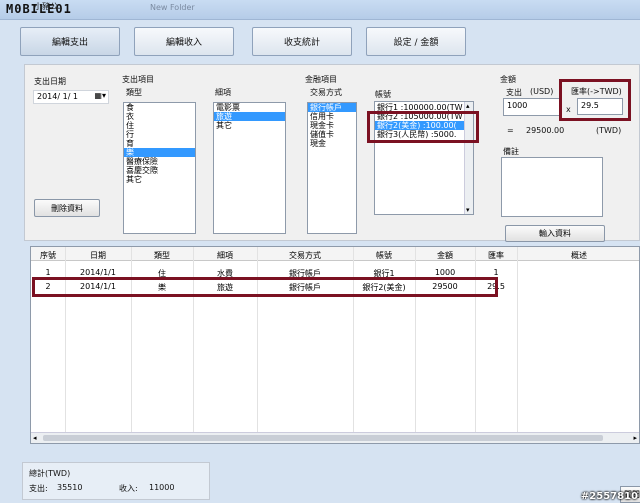 The image size is (640, 503). I want to click on type-list-item: 住, so click(159, 125).